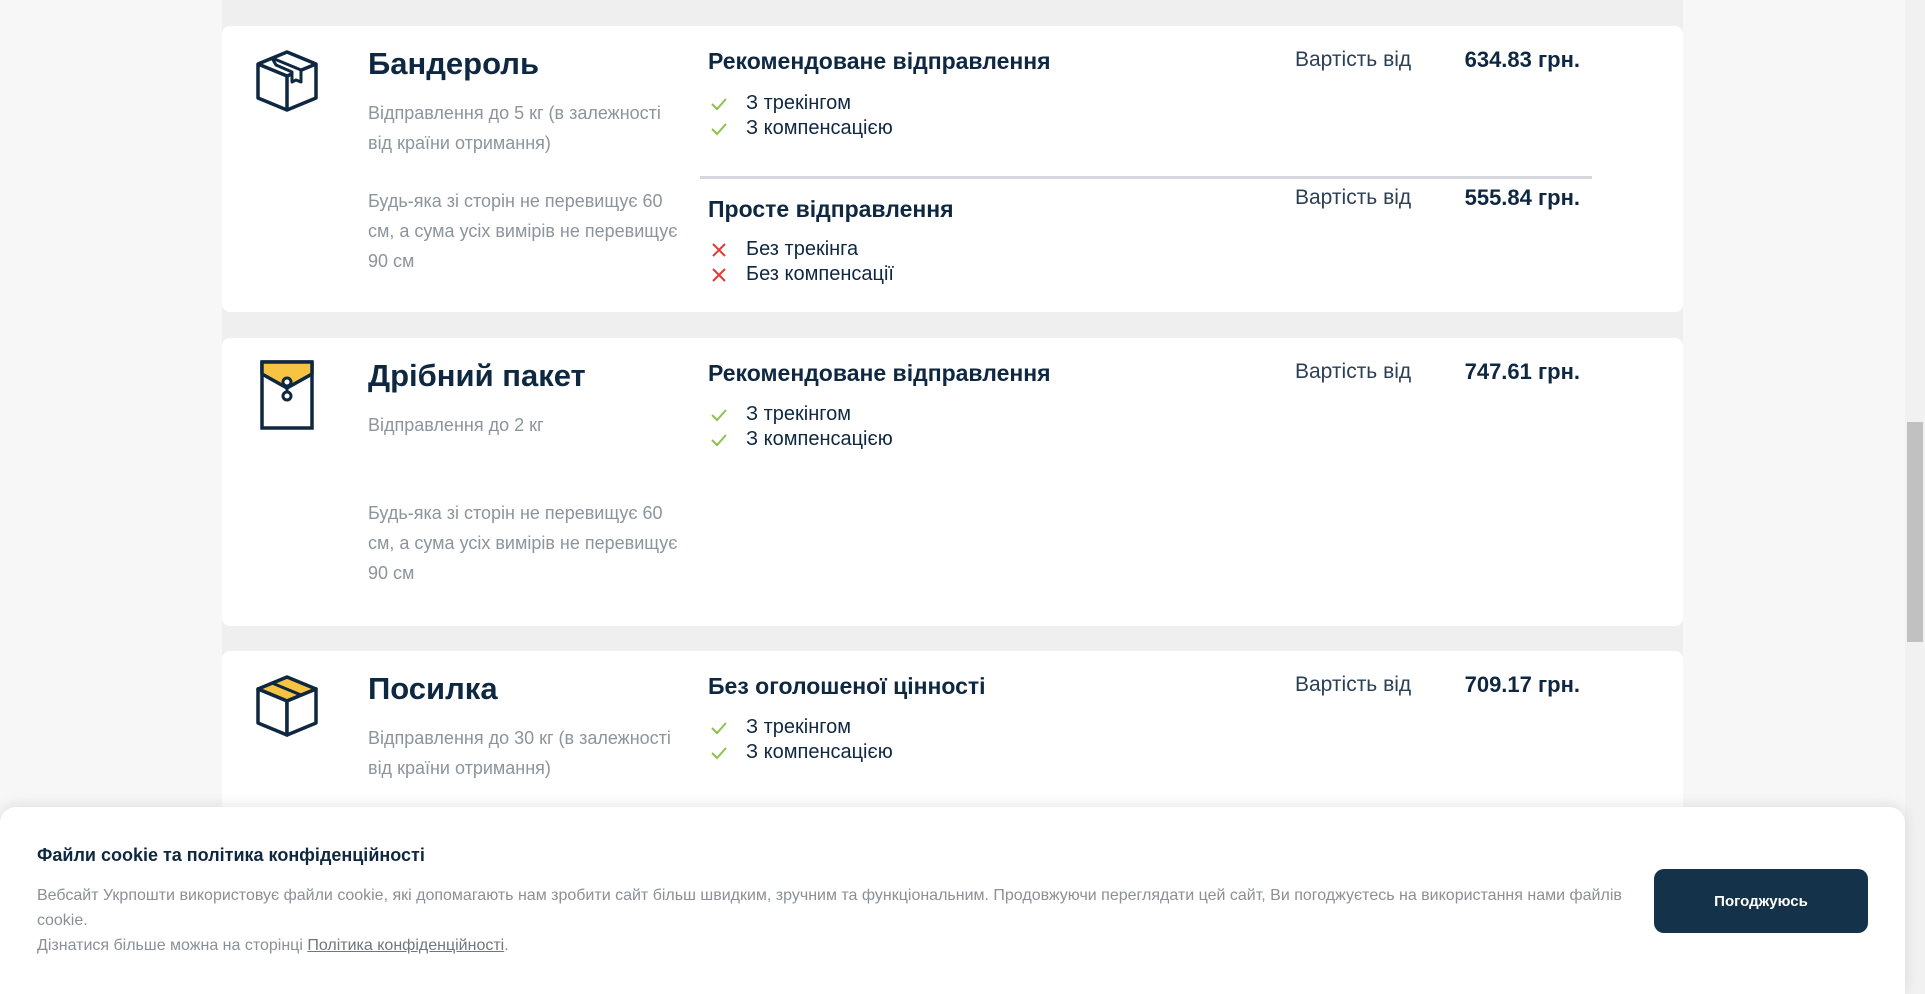 The height and width of the screenshot is (994, 1925). Describe the element at coordinates (454, 63) in the screenshot. I see `card-title: Бандероль` at that location.